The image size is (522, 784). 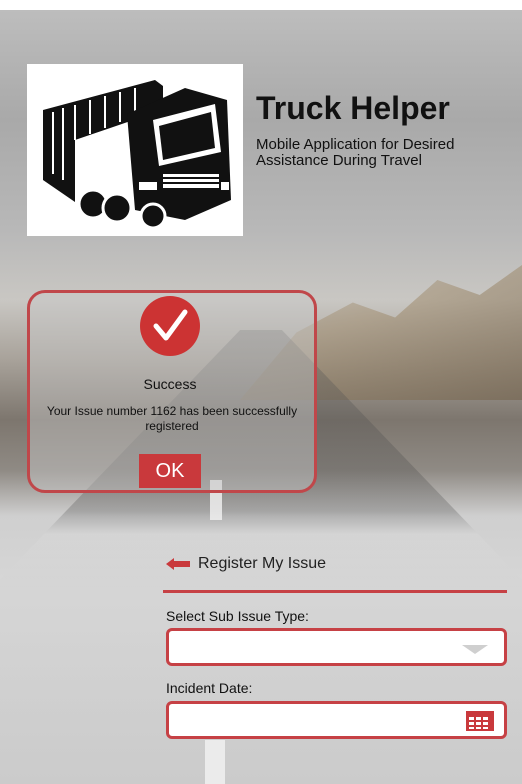 I want to click on left-arrow-icon, so click(x=178, y=564).